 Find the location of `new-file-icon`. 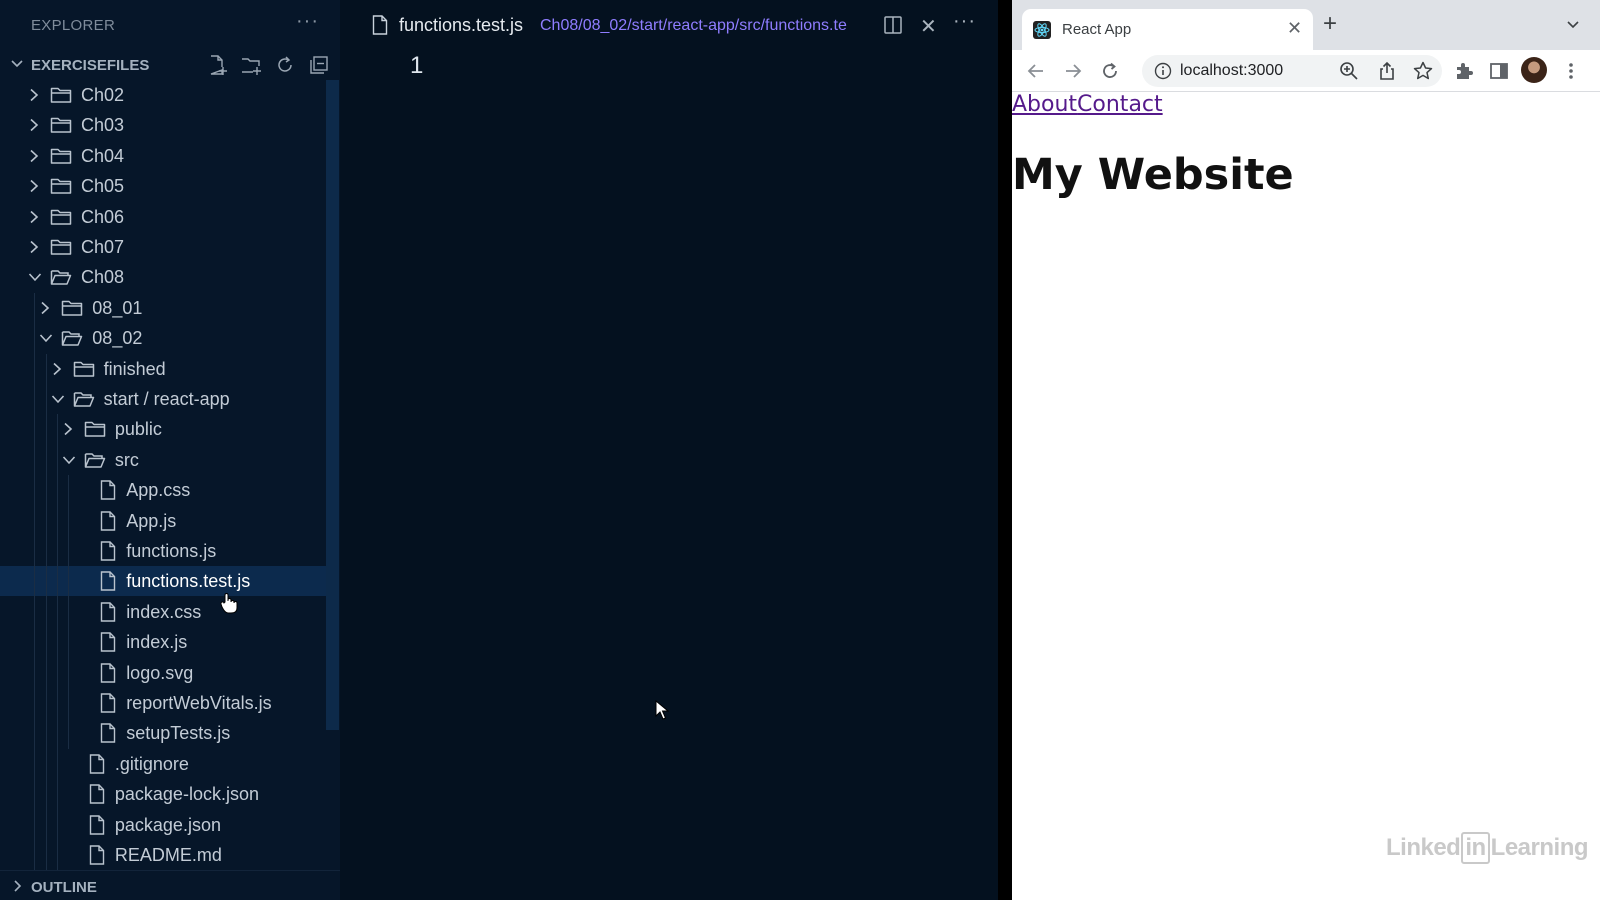

new-file-icon is located at coordinates (217, 65).